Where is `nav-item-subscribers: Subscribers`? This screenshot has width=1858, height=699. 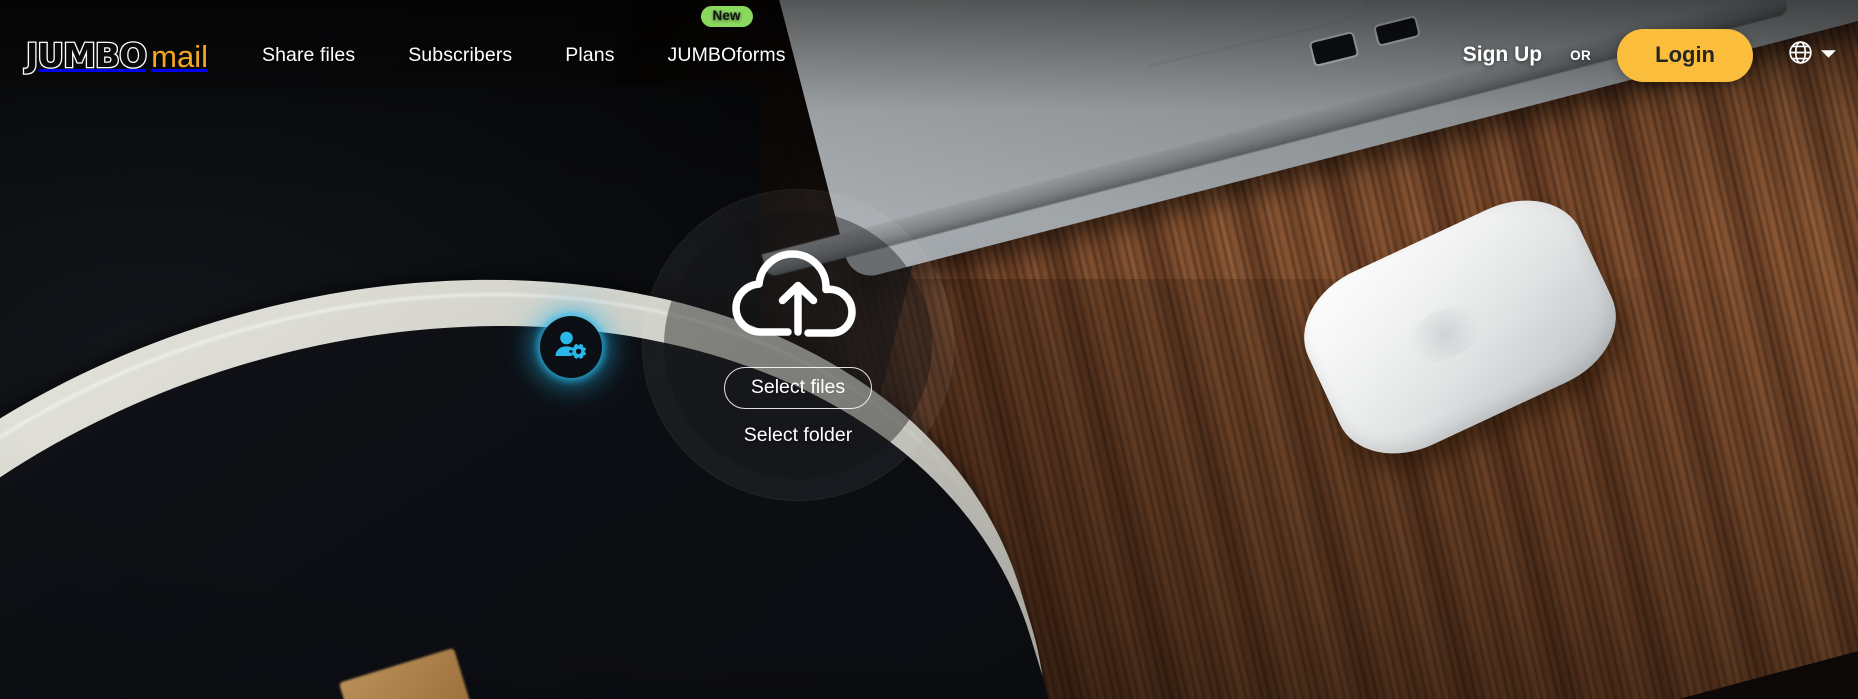 nav-item-subscribers: Subscribers is located at coordinates (460, 55).